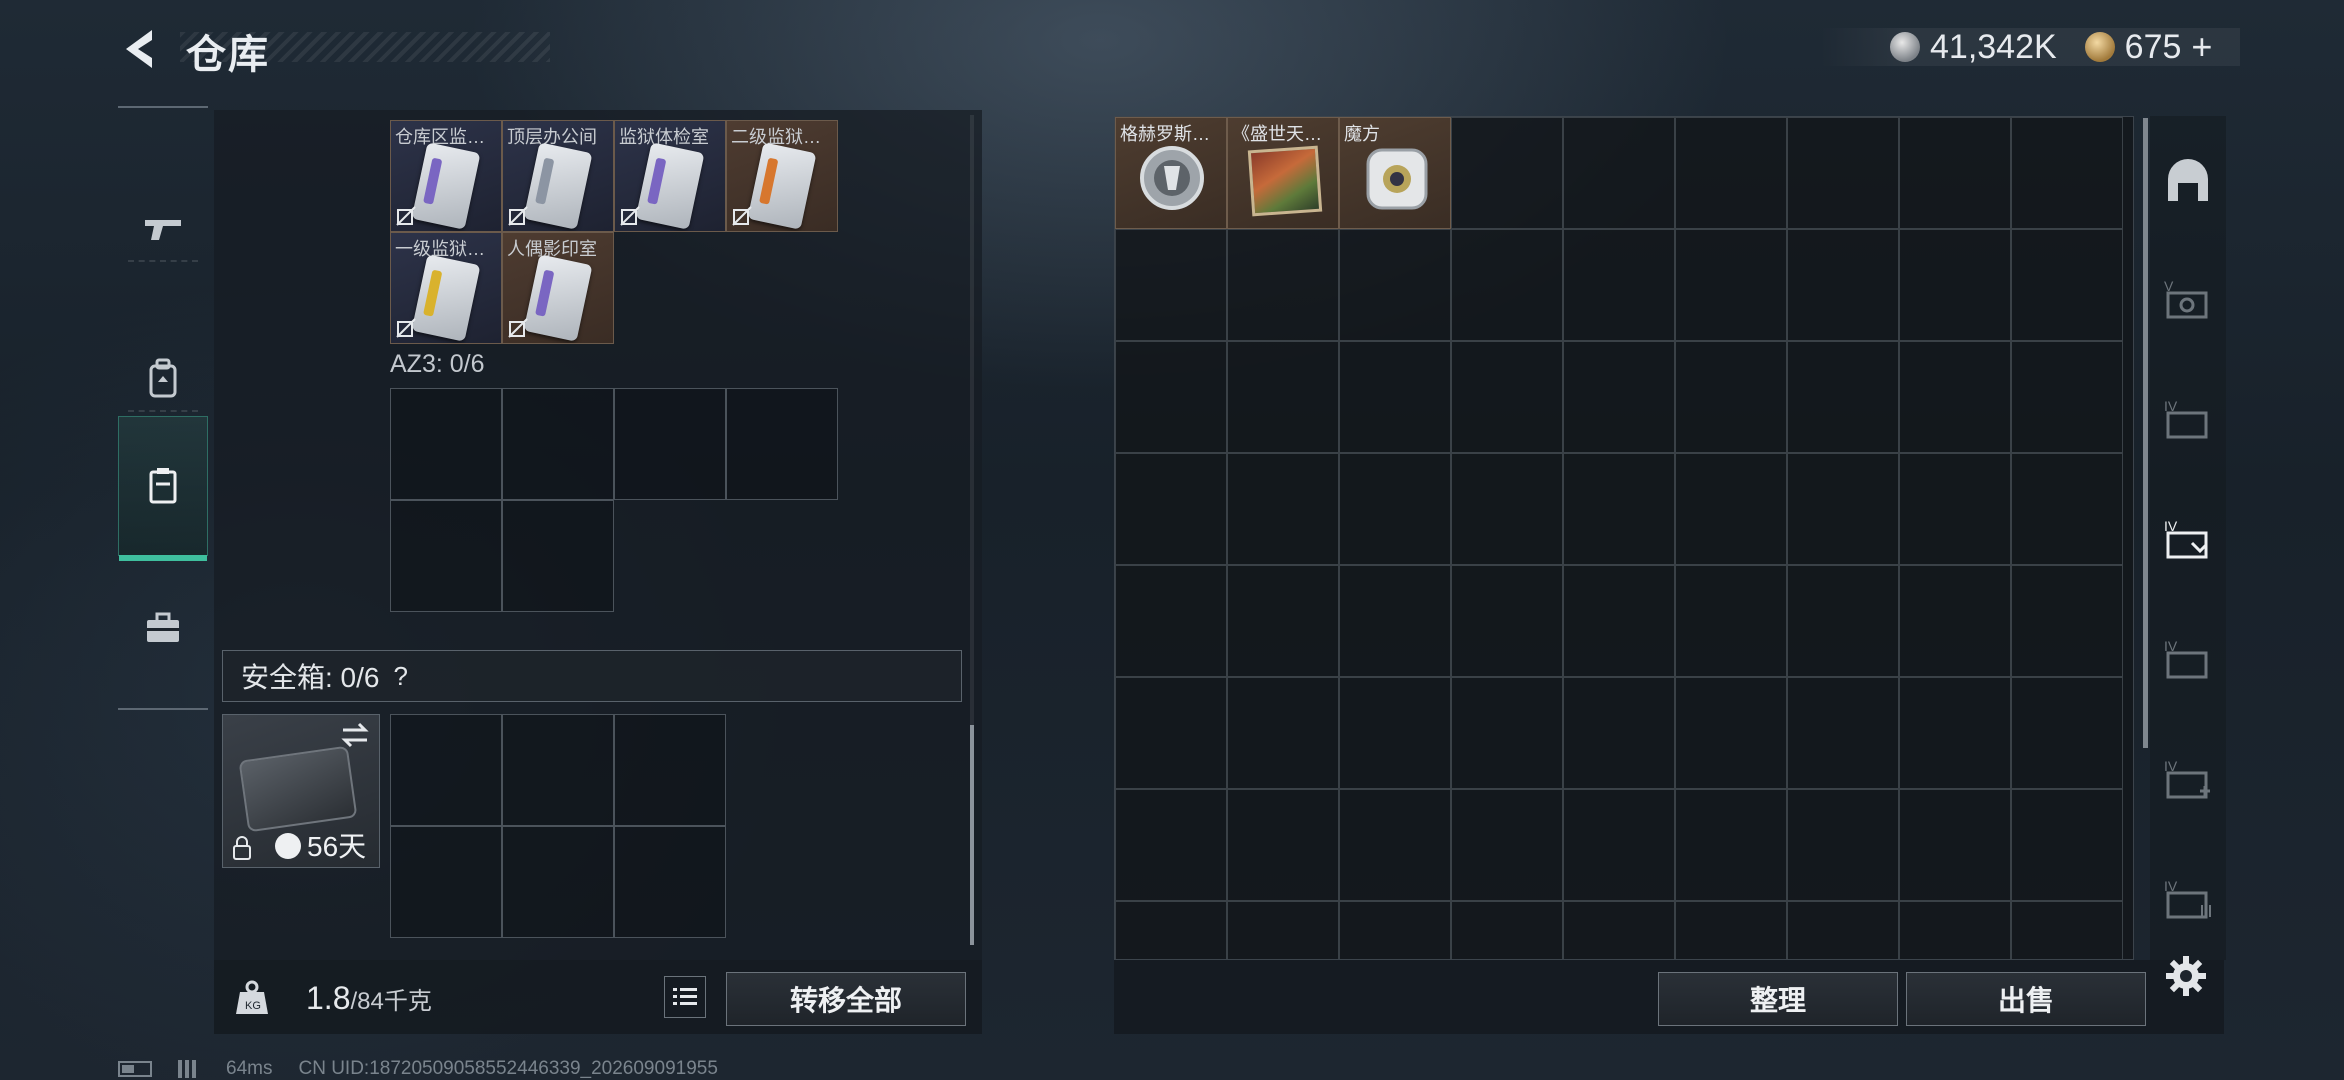  Describe the element at coordinates (2145, 433) in the screenshot. I see `storage-scrollbar` at that location.